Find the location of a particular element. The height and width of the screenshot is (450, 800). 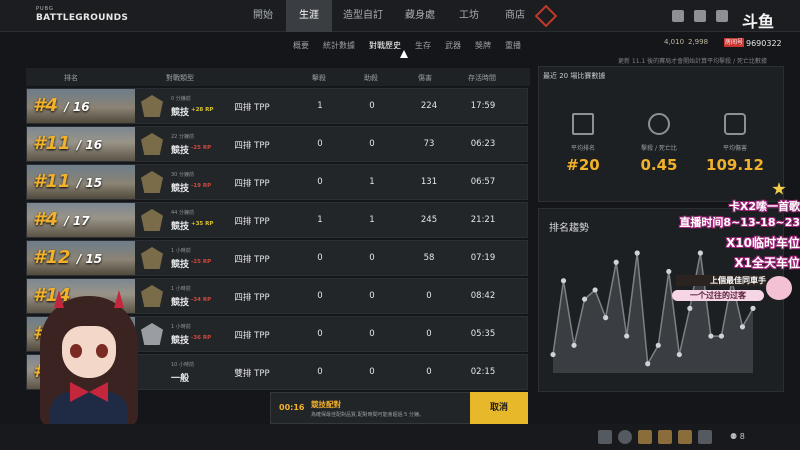

map-thumbnail: #12 / 15 is located at coordinates (81, 258).